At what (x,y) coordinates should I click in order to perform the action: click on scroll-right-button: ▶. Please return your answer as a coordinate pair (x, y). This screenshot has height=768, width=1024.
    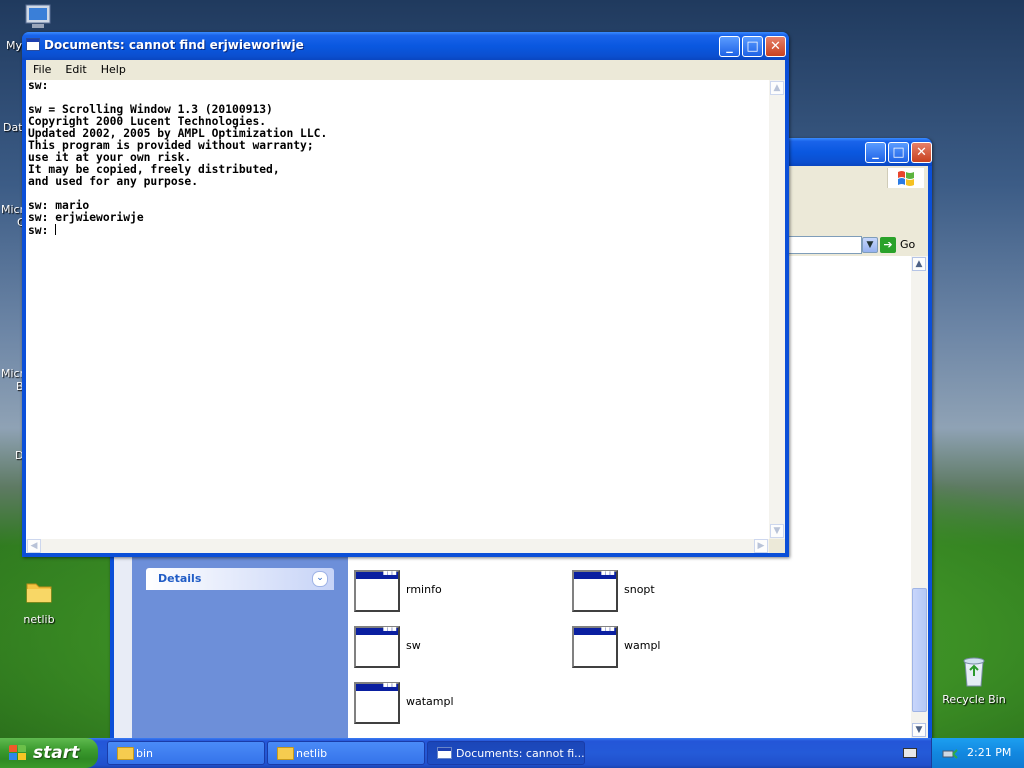
    Looking at the image, I should click on (761, 546).